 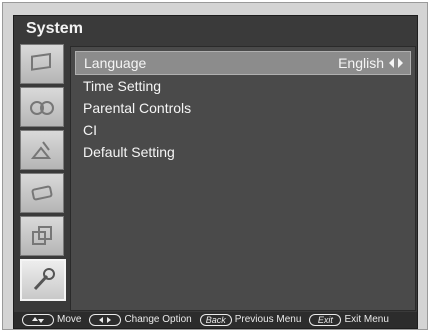 I want to click on sidebar-item-picture, so click(x=42, y=64).